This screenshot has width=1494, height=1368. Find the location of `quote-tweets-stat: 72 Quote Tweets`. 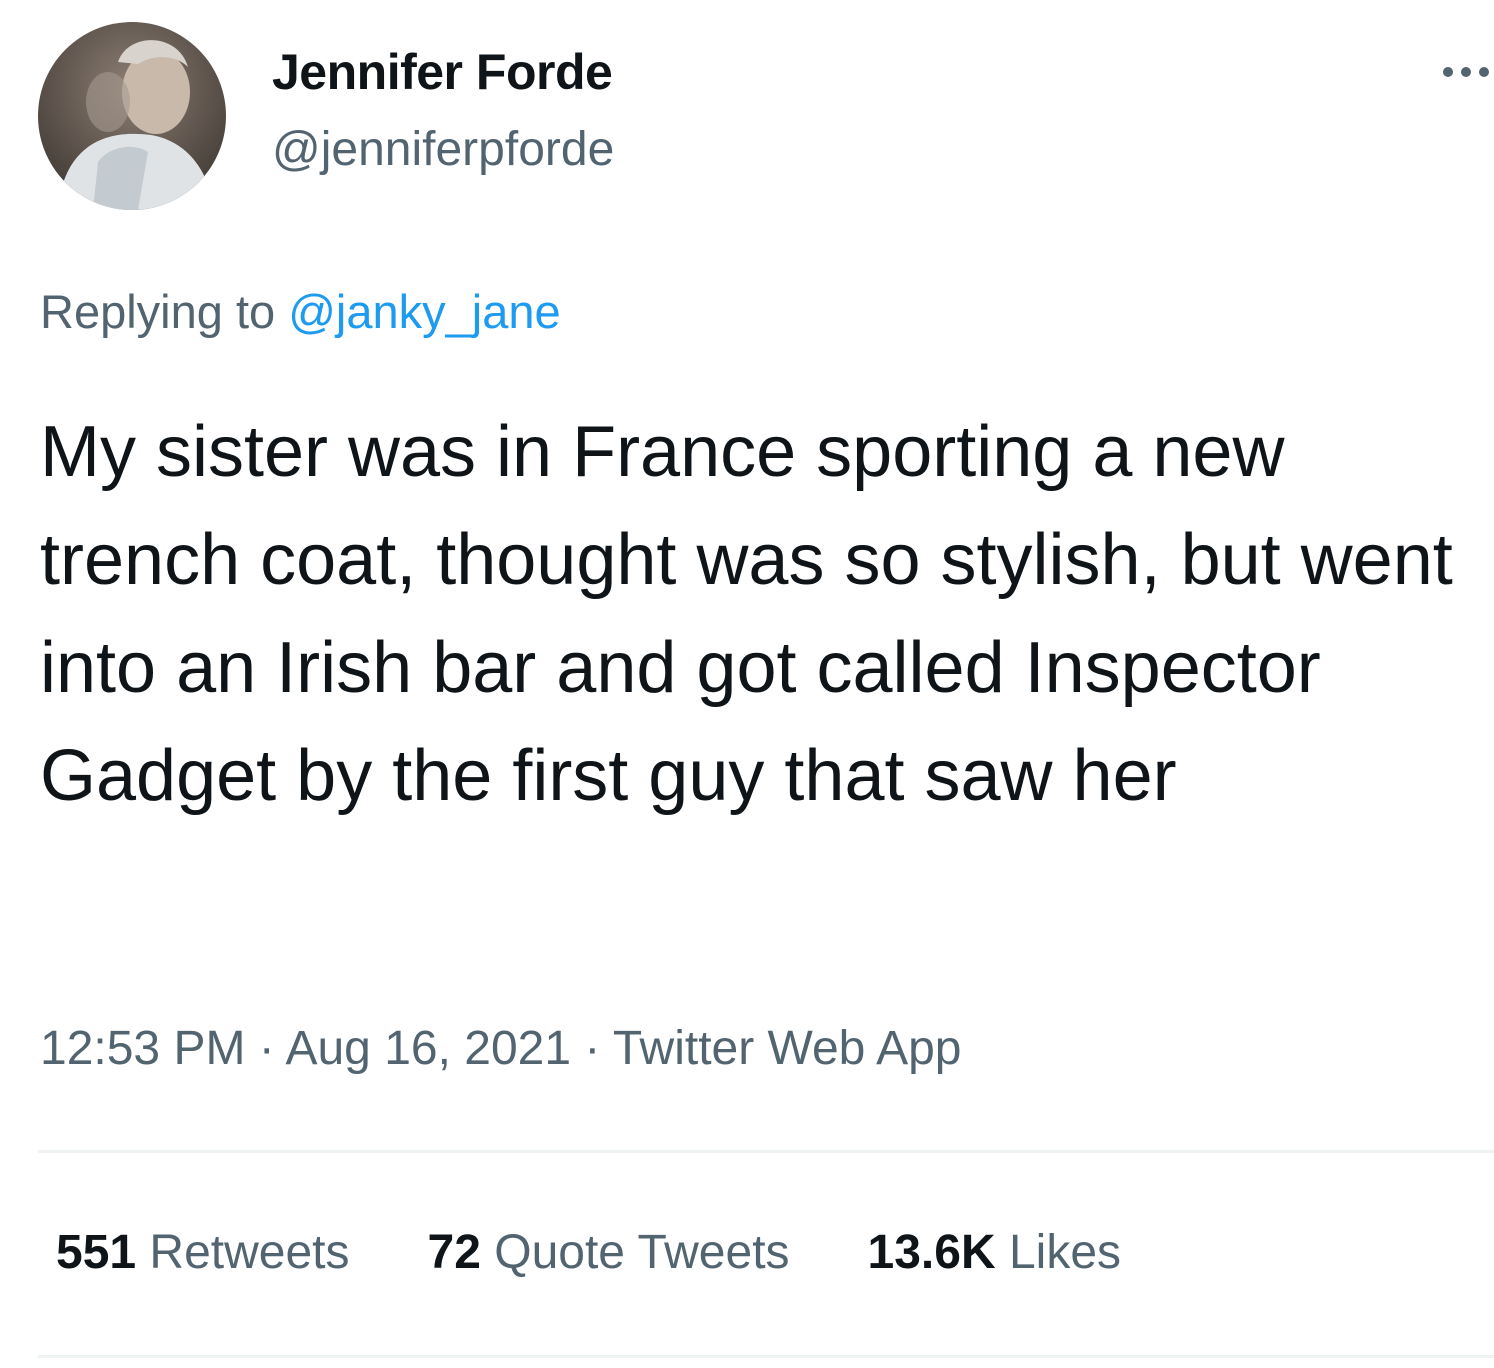

quote-tweets-stat: 72 Quote Tweets is located at coordinates (609, 1253).